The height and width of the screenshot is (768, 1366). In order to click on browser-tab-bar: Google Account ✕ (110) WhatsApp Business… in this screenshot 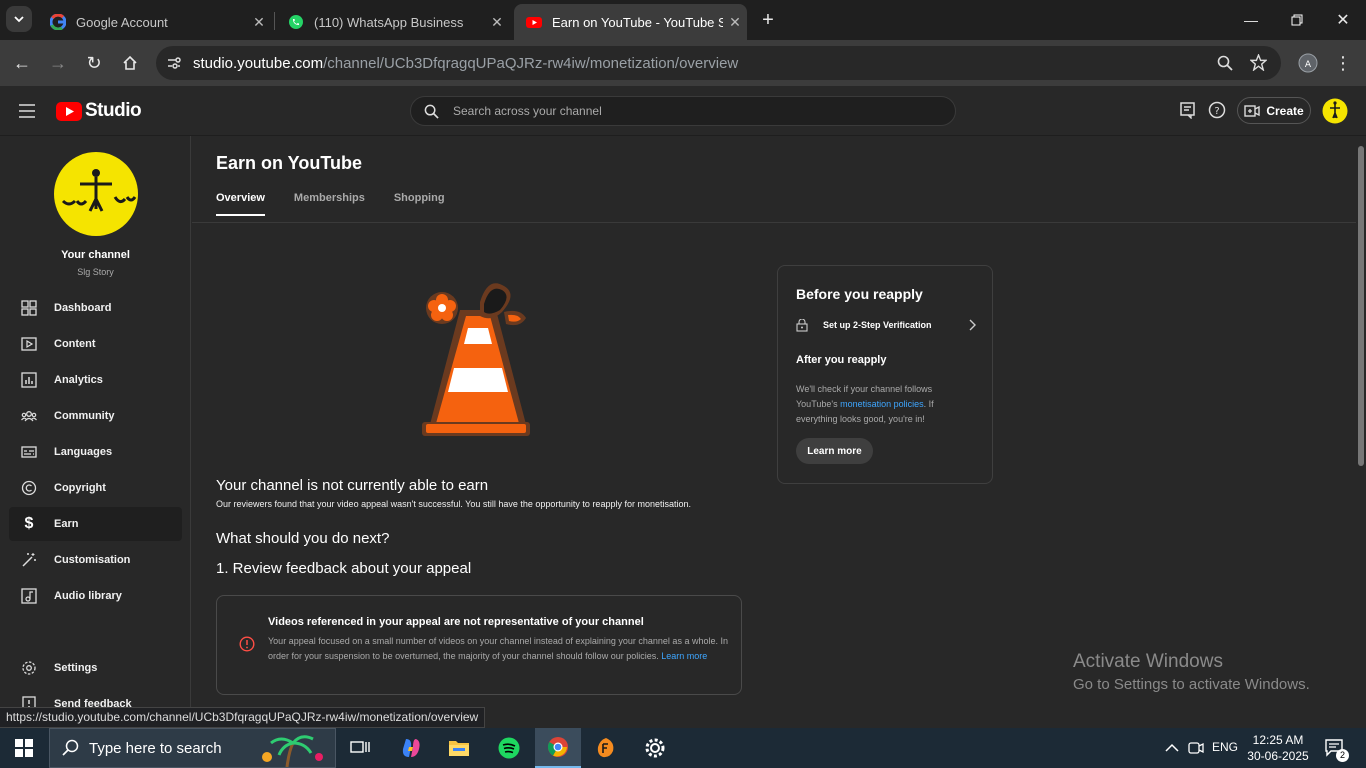, I will do `click(683, 20)`.